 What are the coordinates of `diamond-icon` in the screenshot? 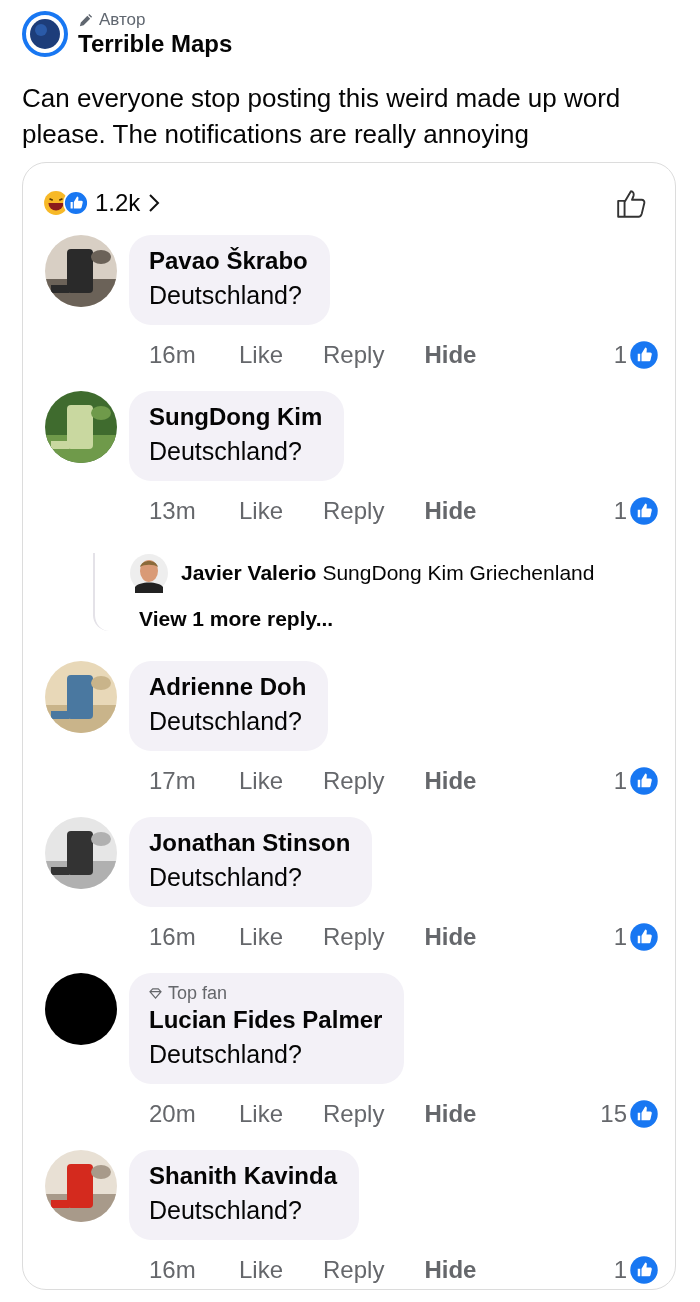 It's located at (155, 993).